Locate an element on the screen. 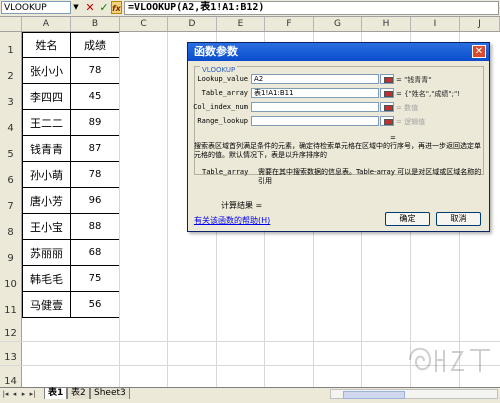 This screenshot has height=403, width=500. enter-icon: ✓ is located at coordinates (104, 7).